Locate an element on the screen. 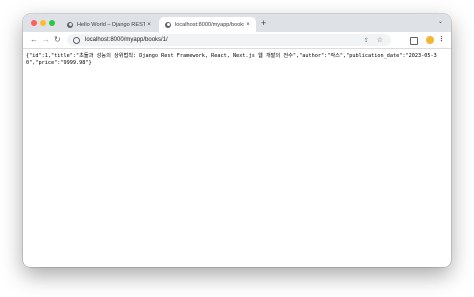  new-tab-button: + is located at coordinates (263, 23).